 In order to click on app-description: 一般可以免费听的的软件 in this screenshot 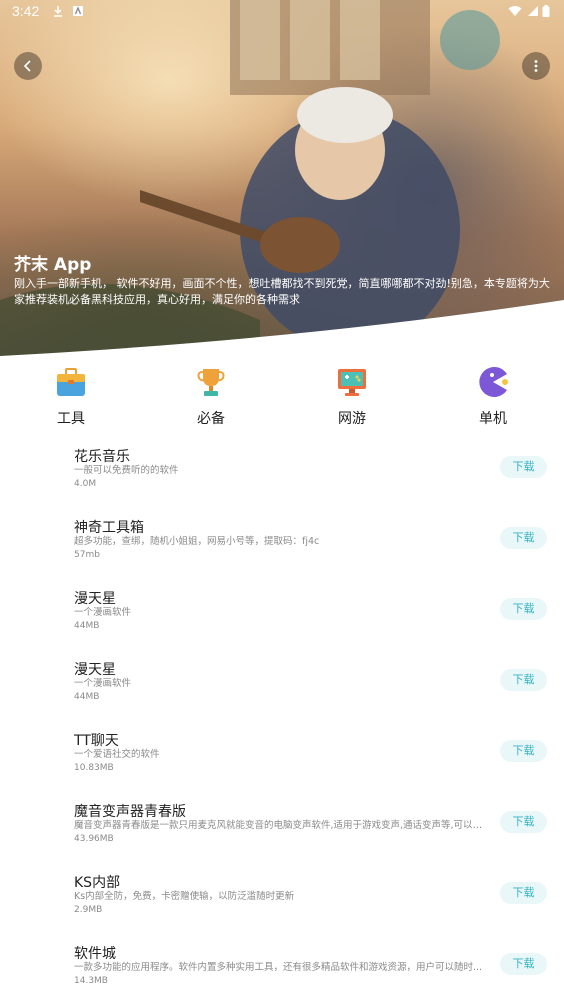, I will do `click(126, 470)`.